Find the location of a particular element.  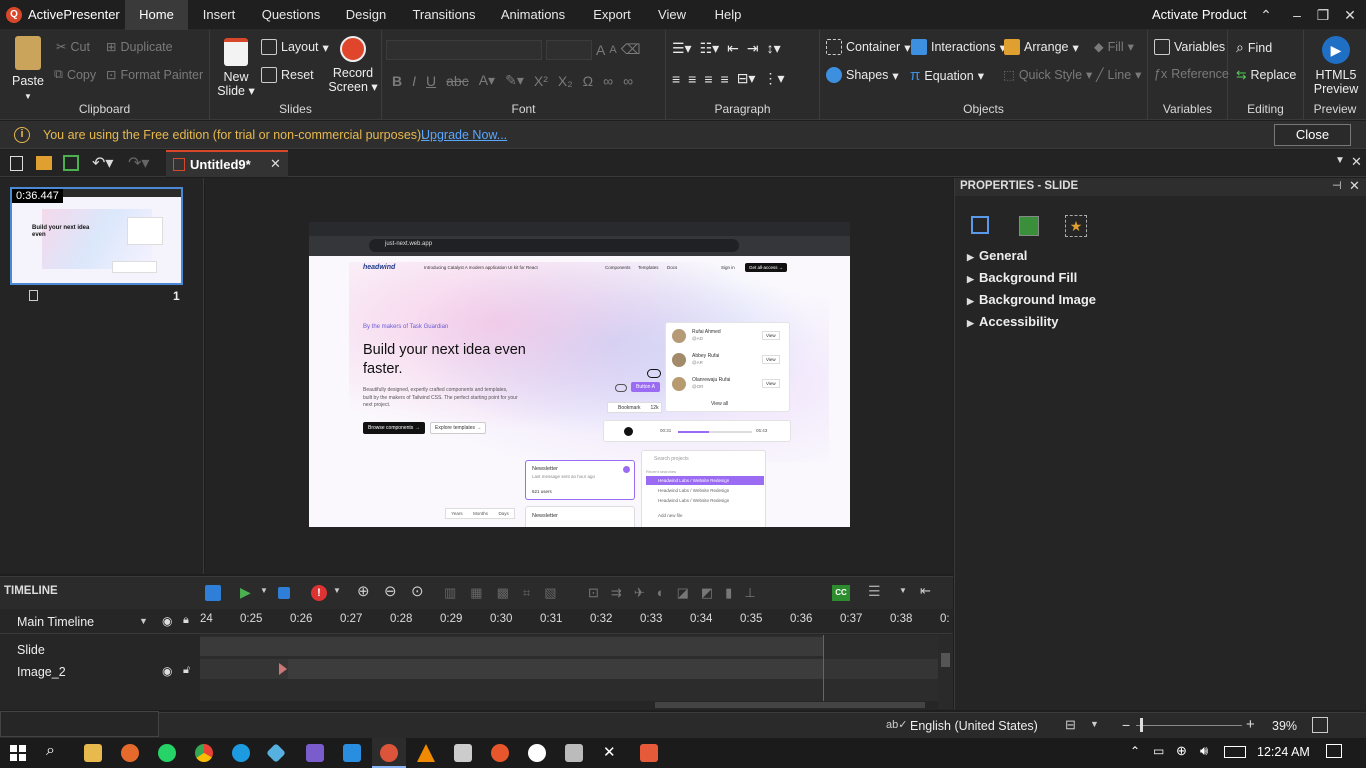

record-screen-button: Record Screen ▾ is located at coordinates (353, 65).